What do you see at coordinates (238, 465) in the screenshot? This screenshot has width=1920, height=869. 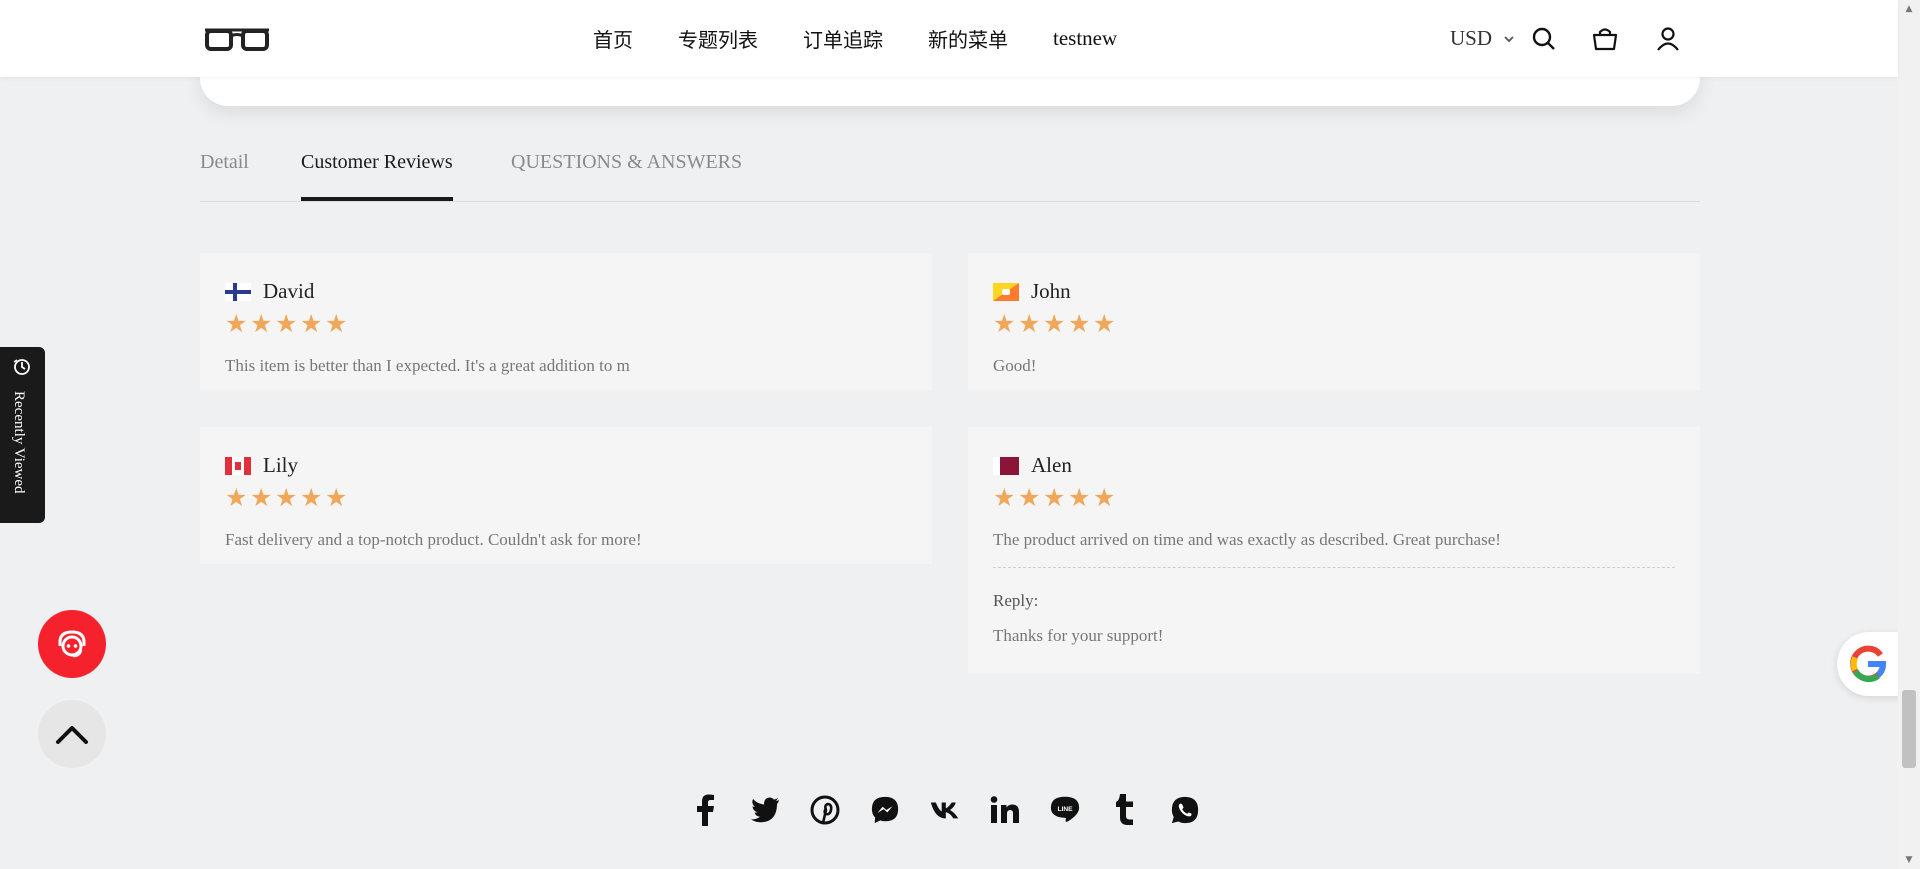 I see `flag-canada-icon` at bounding box center [238, 465].